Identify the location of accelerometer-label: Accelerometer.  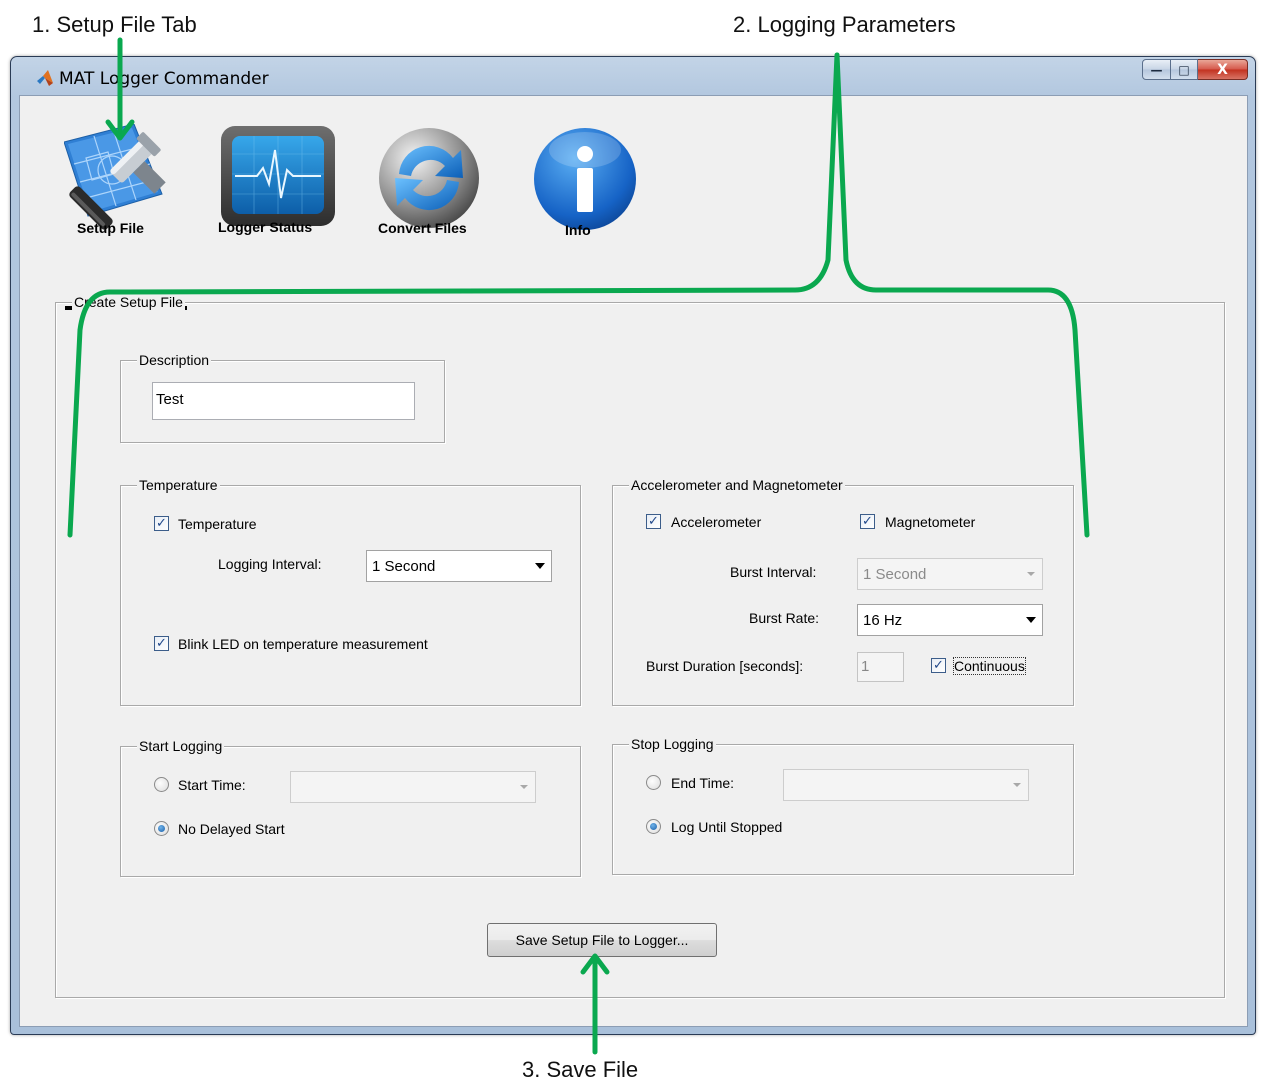
(716, 522).